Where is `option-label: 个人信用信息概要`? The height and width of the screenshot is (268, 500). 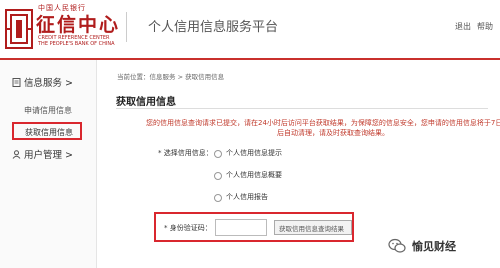
option-label: 个人信用信息概要 is located at coordinates (254, 175).